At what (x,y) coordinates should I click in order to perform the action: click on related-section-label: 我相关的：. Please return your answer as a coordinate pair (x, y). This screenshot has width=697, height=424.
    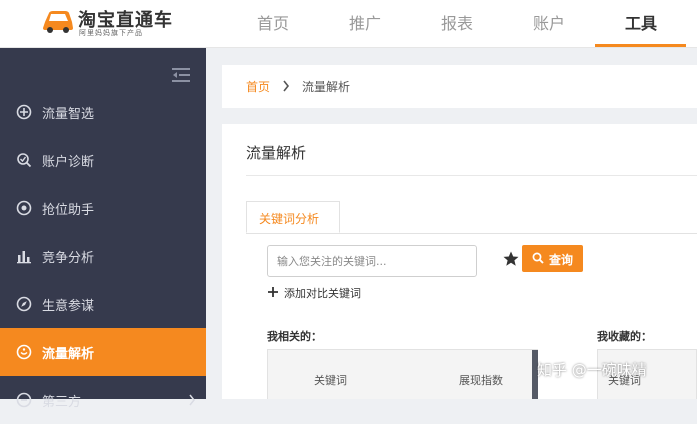
    Looking at the image, I should click on (294, 336).